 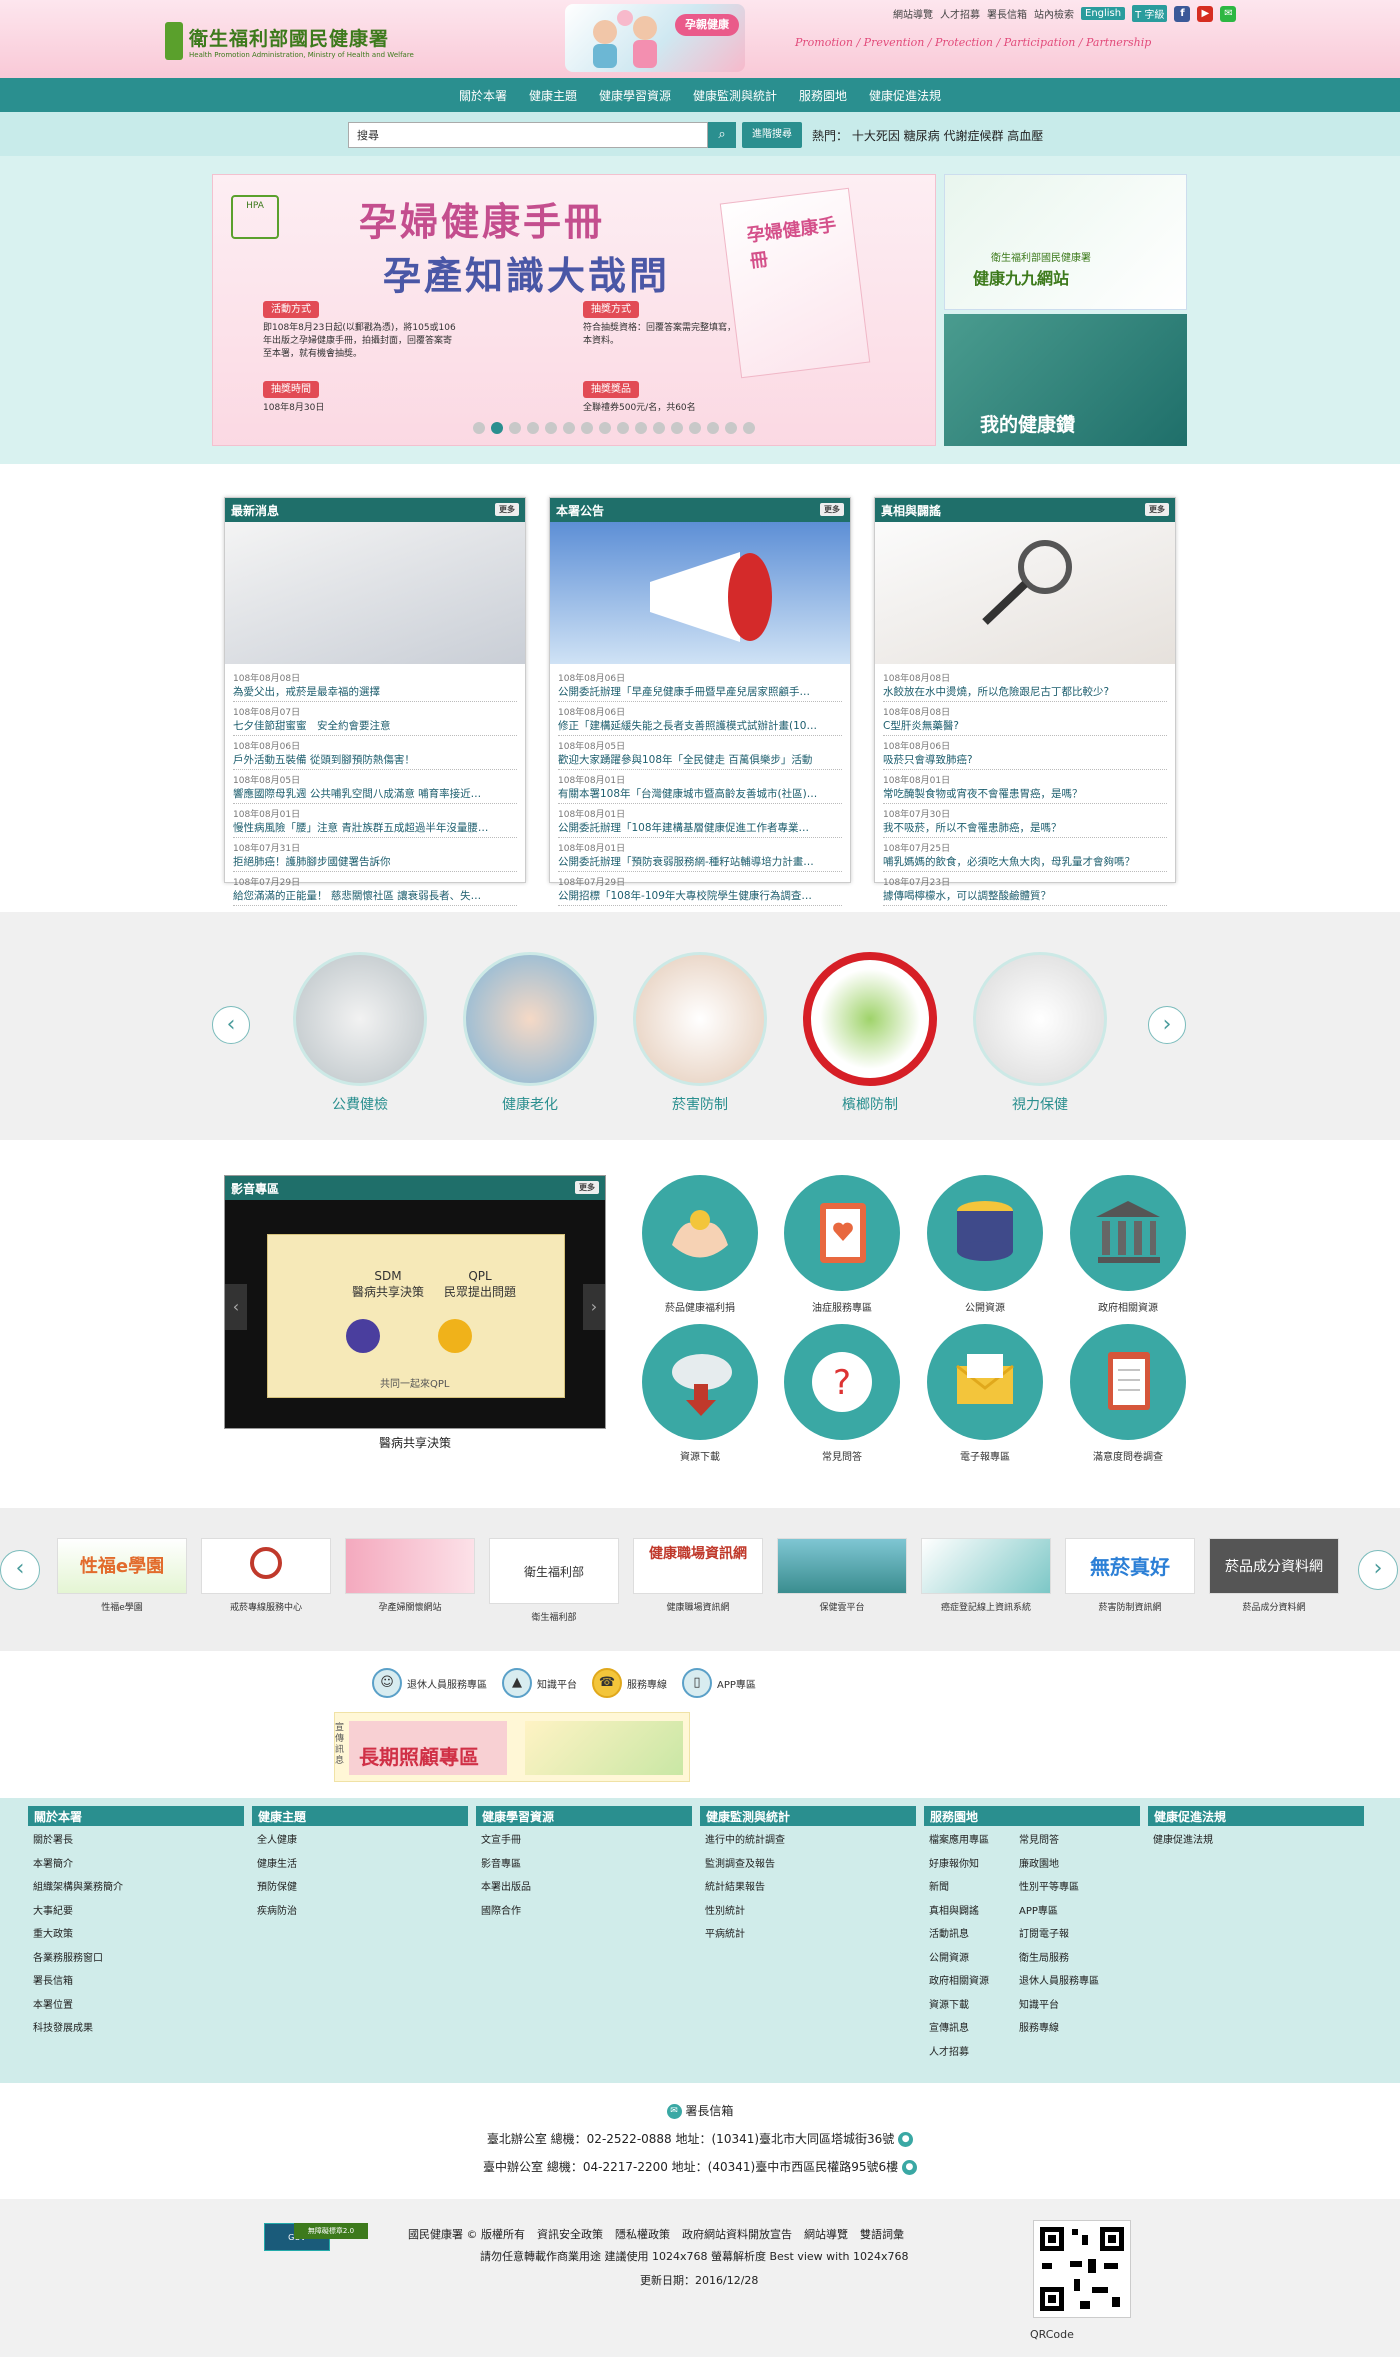 I want to click on icon-download: 資源下載, so click(x=700, y=1393).